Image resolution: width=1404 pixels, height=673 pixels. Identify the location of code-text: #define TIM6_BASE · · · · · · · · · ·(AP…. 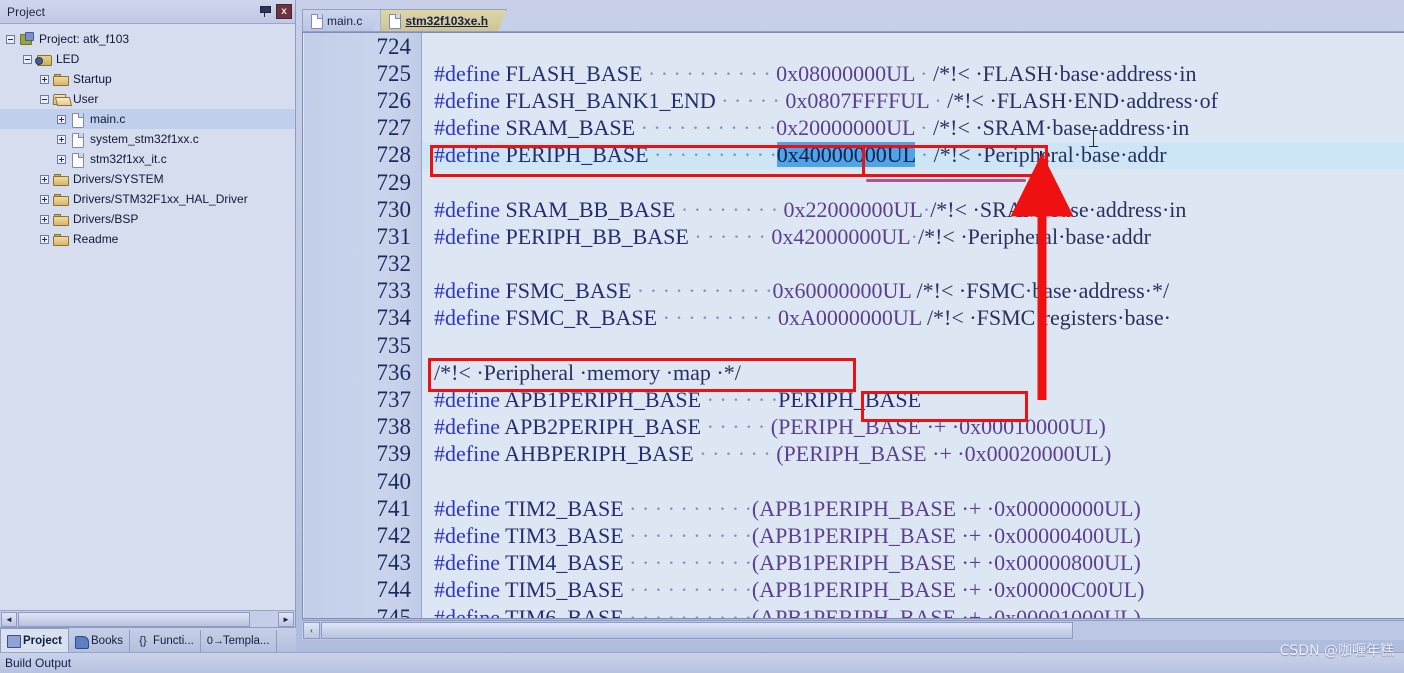
(912, 611).